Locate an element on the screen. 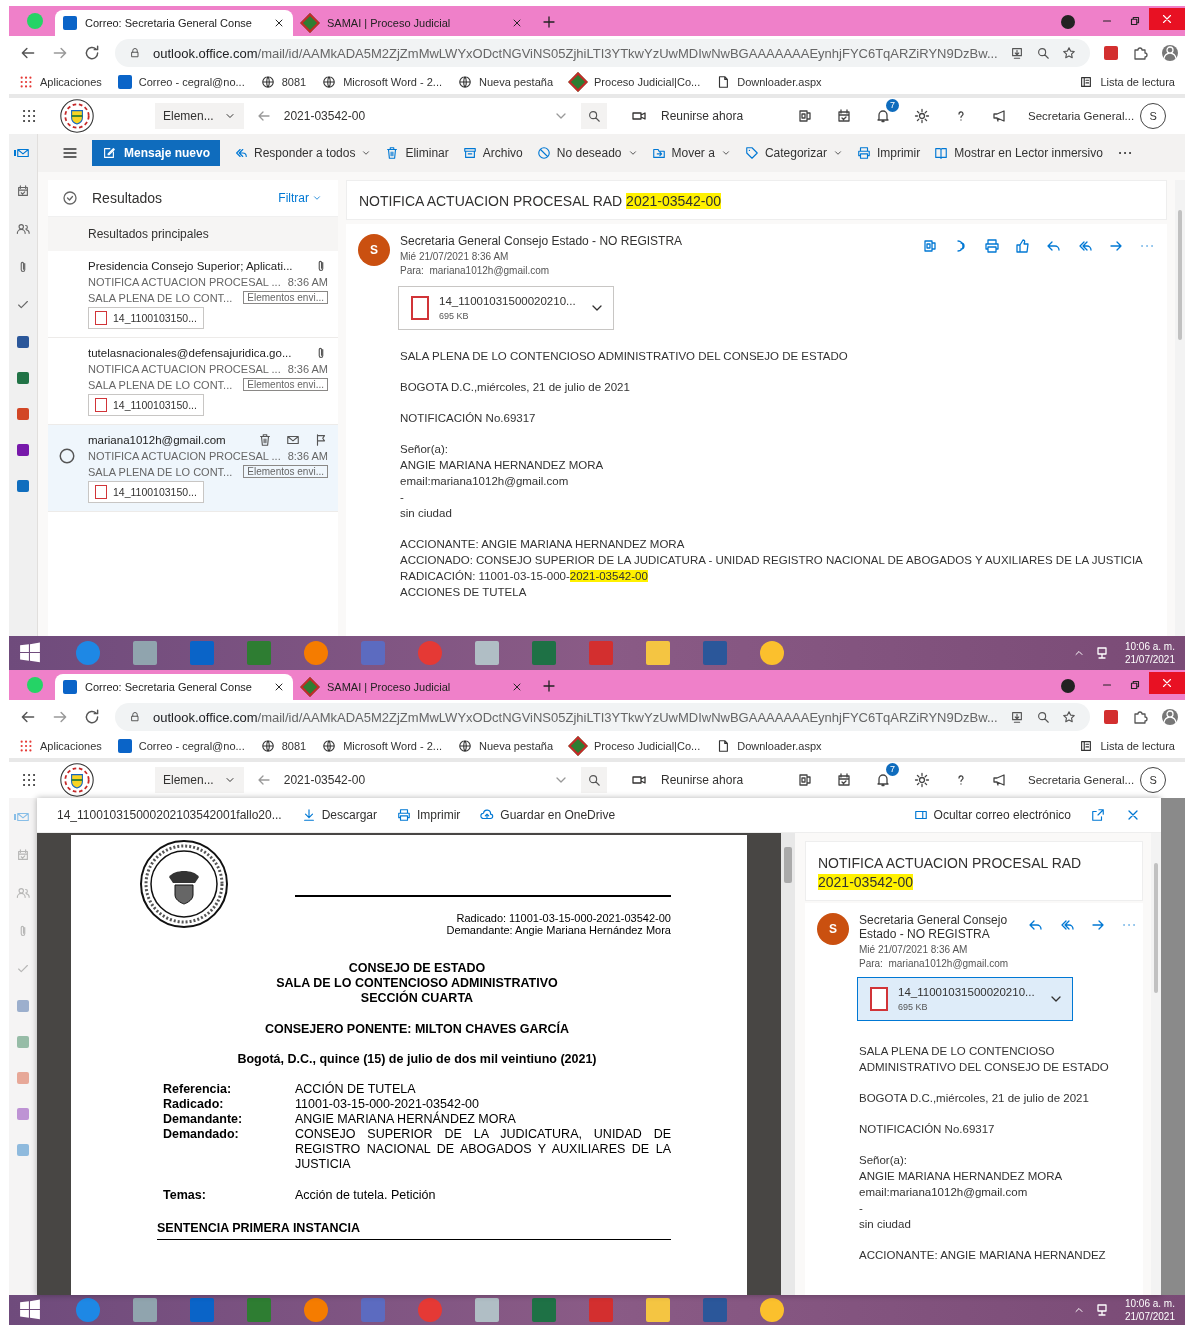  toolbar-button: Mover a is located at coordinates (691, 153).